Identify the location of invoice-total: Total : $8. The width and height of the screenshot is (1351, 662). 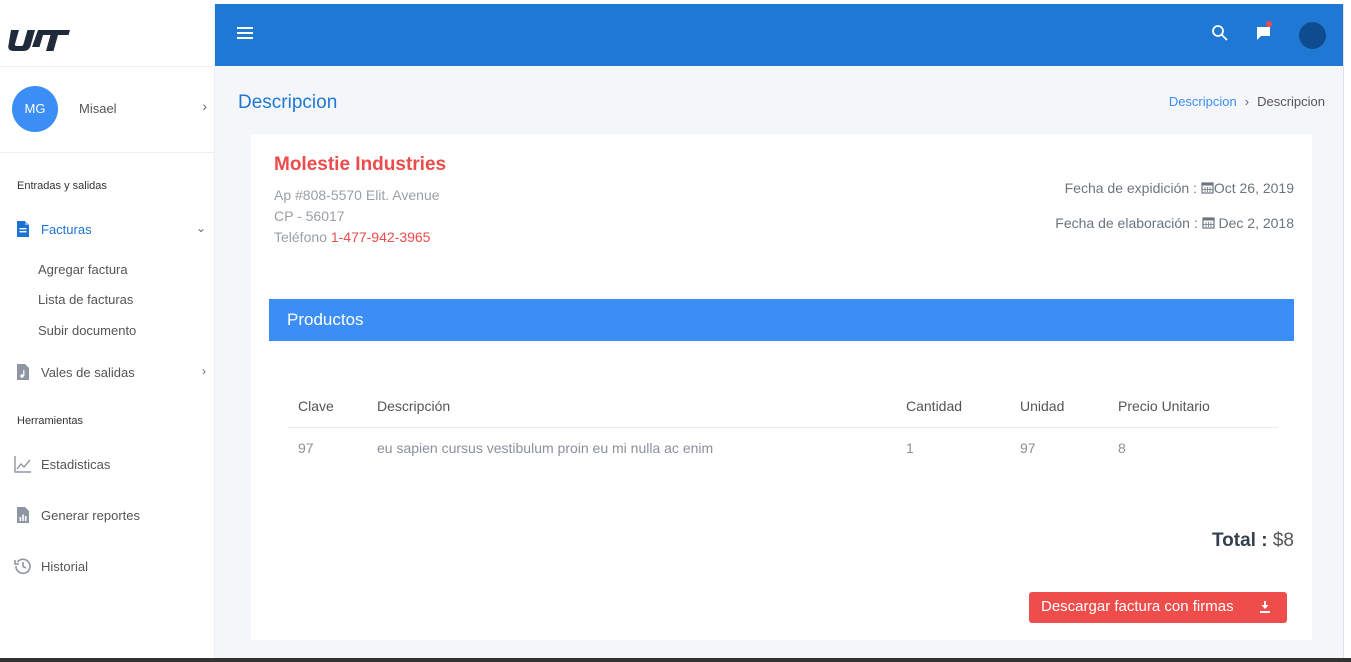
(1253, 541).